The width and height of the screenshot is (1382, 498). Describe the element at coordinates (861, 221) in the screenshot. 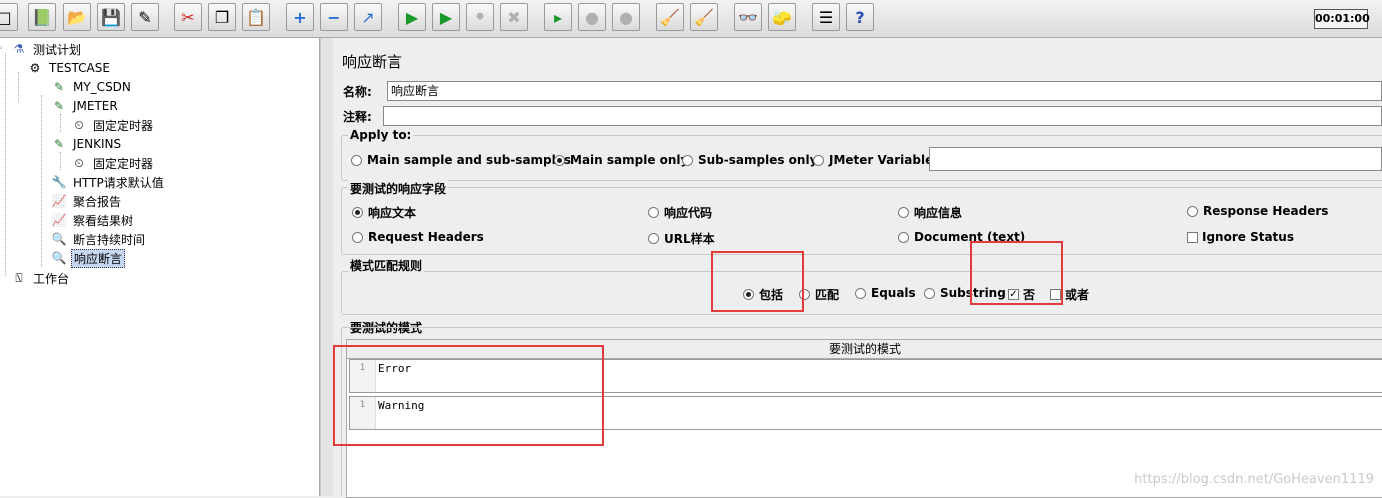

I see `response-field-group` at that location.